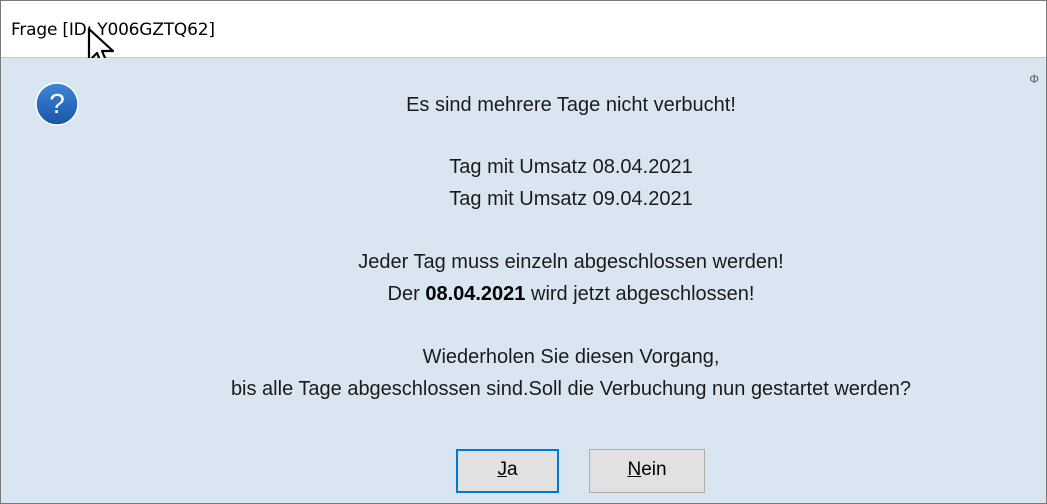 The width and height of the screenshot is (1047, 504). I want to click on no-button-label: ein, so click(654, 469).